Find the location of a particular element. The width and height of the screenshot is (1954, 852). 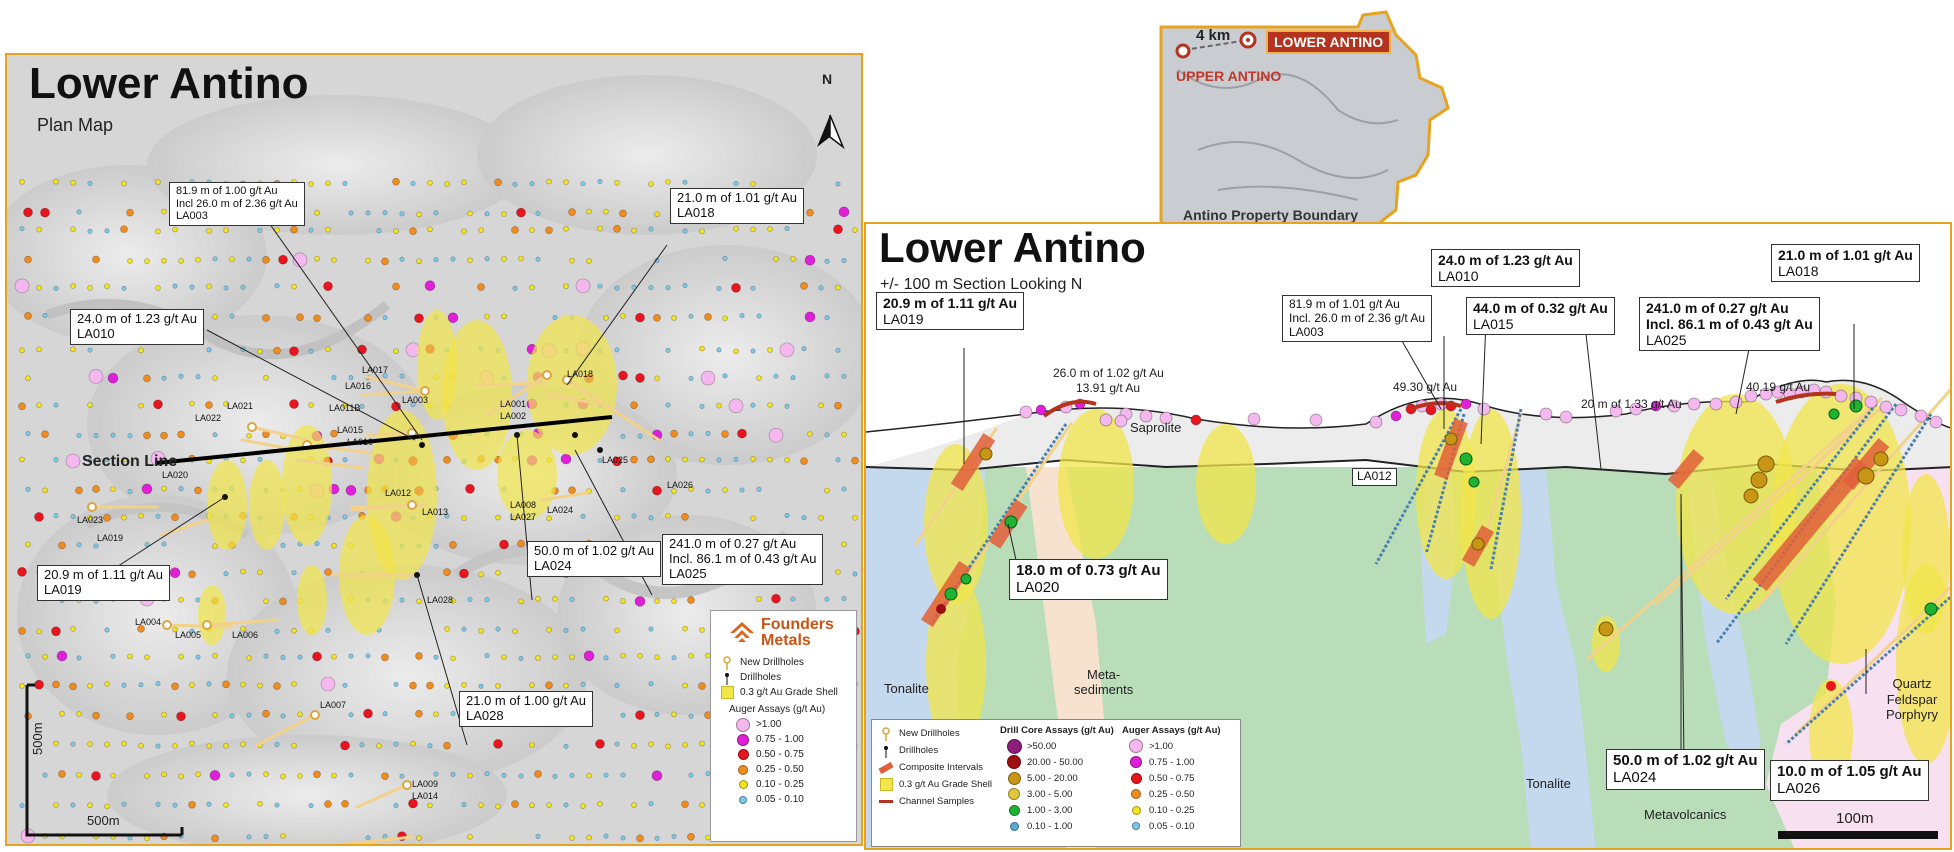

legend-new-drillholes: New Drillholes is located at coordinates (772, 662).